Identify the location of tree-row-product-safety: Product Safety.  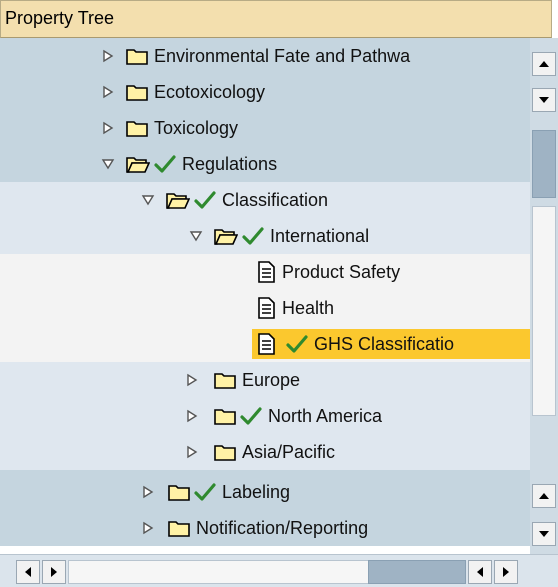
(265, 272).